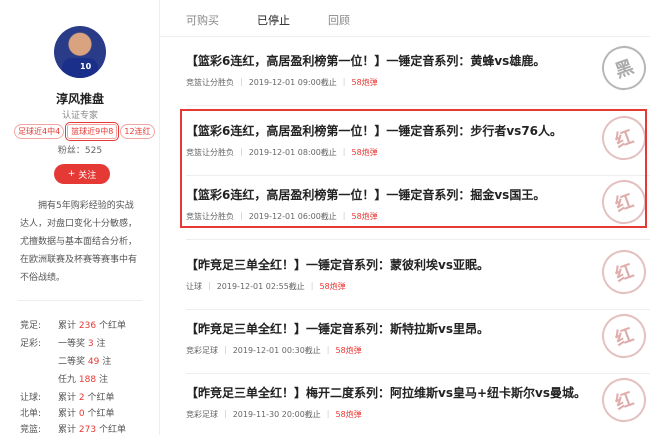 The image size is (650, 435). Describe the element at coordinates (92, 131) in the screenshot. I see `tag-basketball-record: 篮球近9中8` at that location.